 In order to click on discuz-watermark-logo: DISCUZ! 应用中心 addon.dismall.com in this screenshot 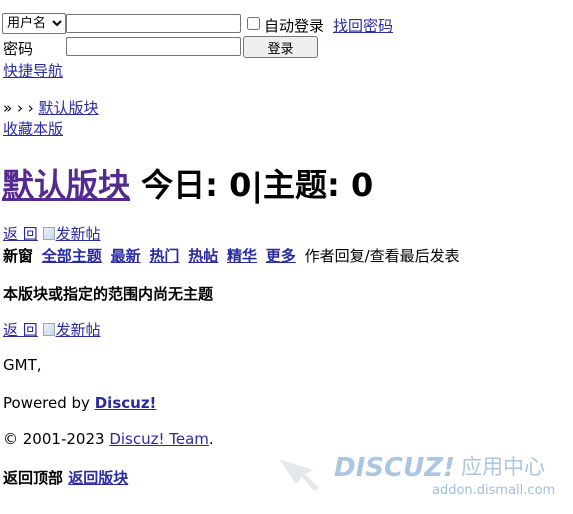, I will do `click(415, 475)`.